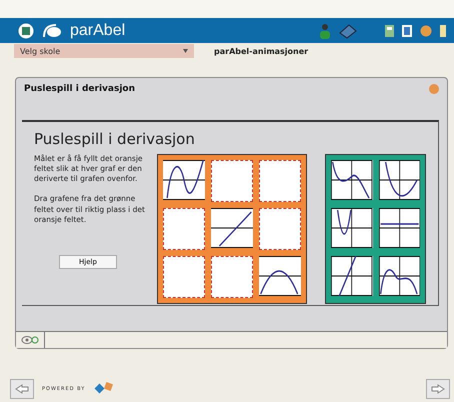 The image size is (454, 402). What do you see at coordinates (30, 340) in the screenshot?
I see `eye-icon` at bounding box center [30, 340].